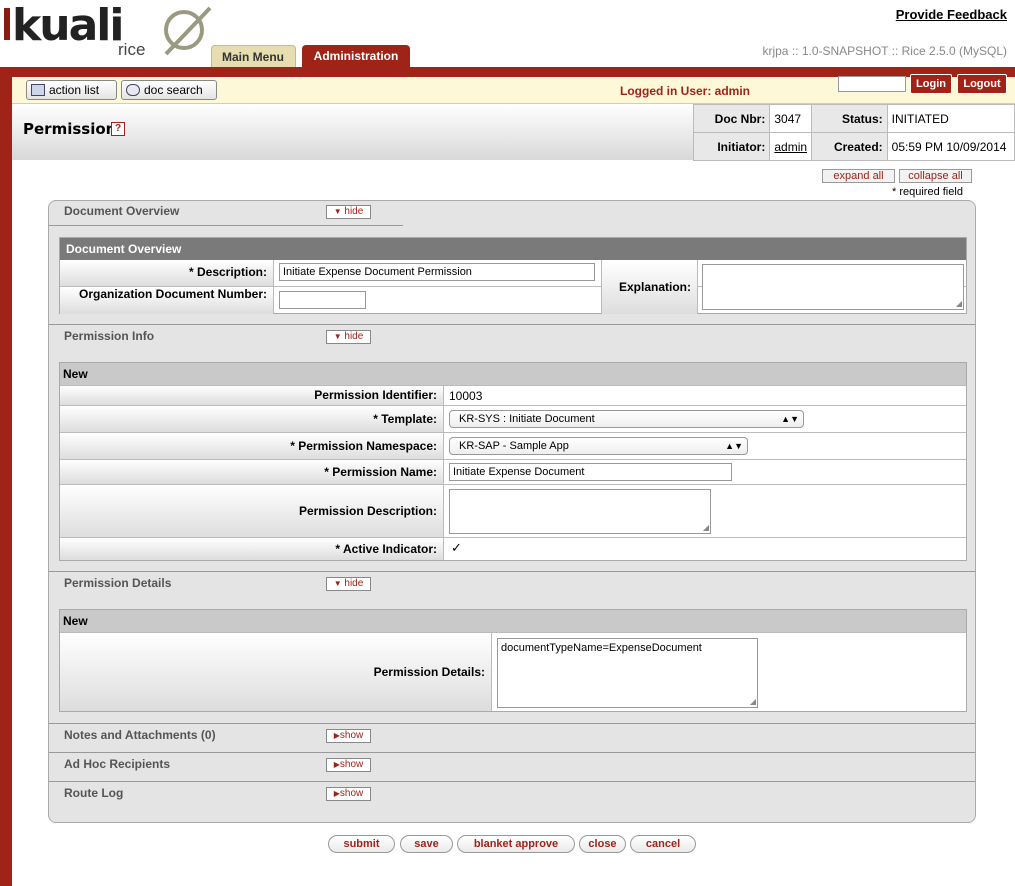  I want to click on login-input, so click(872, 84).